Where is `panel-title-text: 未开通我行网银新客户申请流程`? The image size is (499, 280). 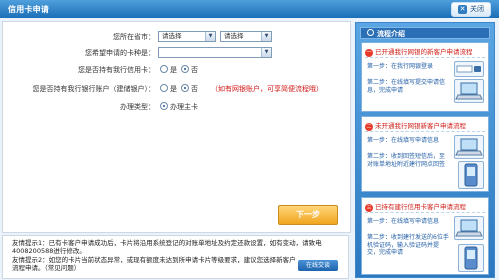
panel-title-text: 未开通我行网银新客户申请流程 is located at coordinates (420, 126).